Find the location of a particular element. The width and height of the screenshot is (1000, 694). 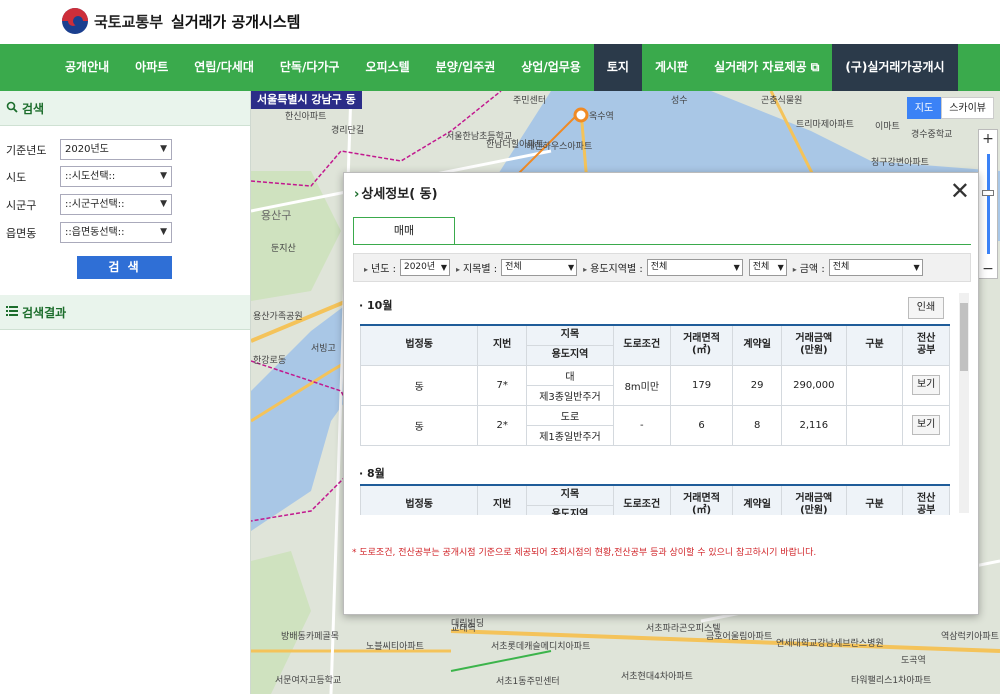

nav-item-board: 게시판 is located at coordinates (671, 67).